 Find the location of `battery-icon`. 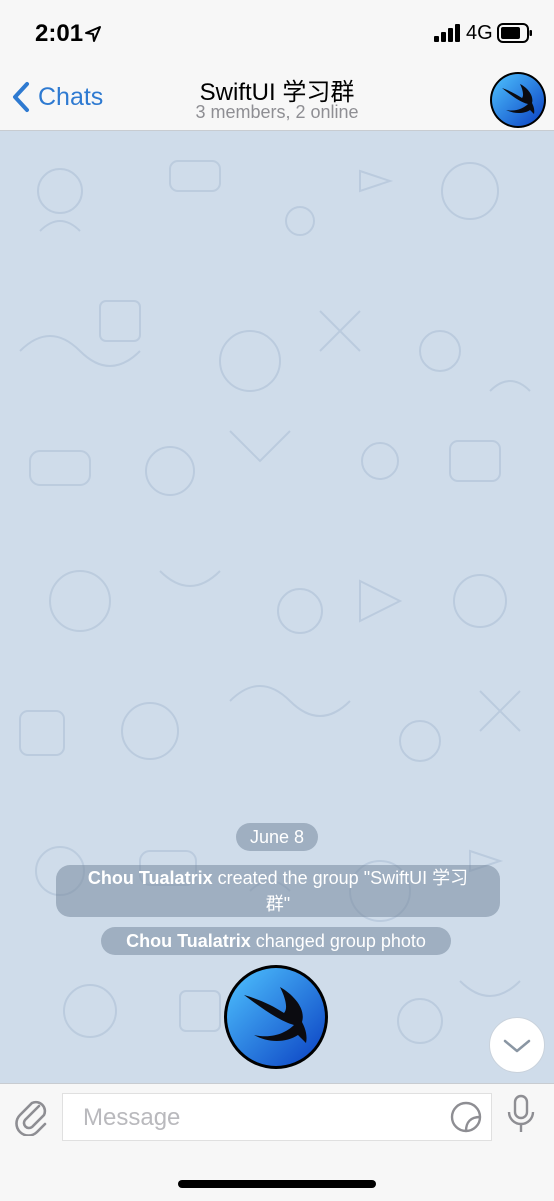

battery-icon is located at coordinates (514, 33).